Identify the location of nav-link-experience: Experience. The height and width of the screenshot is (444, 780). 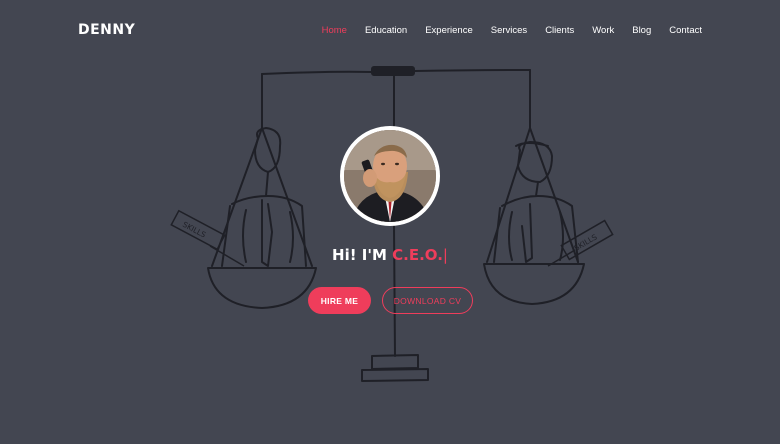
(449, 30).